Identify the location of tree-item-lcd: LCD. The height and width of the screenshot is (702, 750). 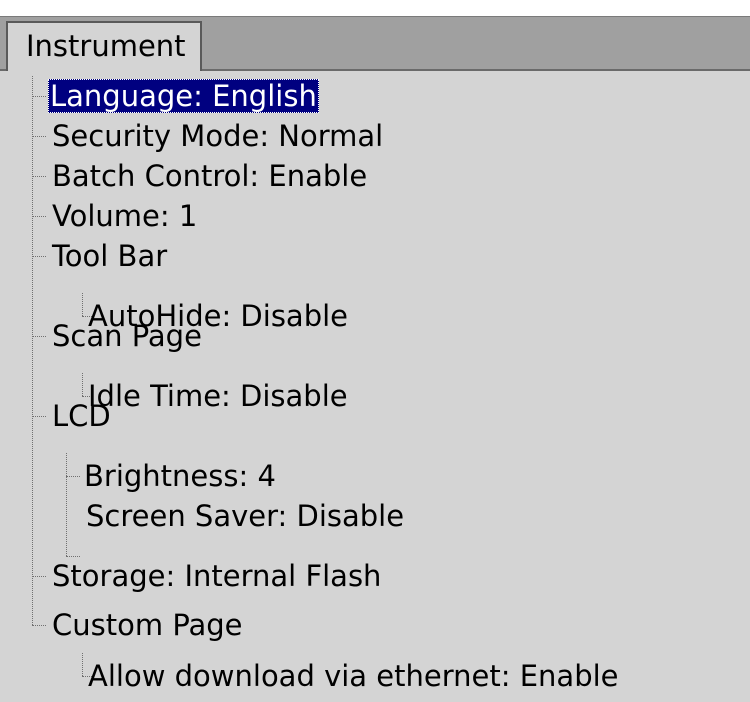
(81, 416).